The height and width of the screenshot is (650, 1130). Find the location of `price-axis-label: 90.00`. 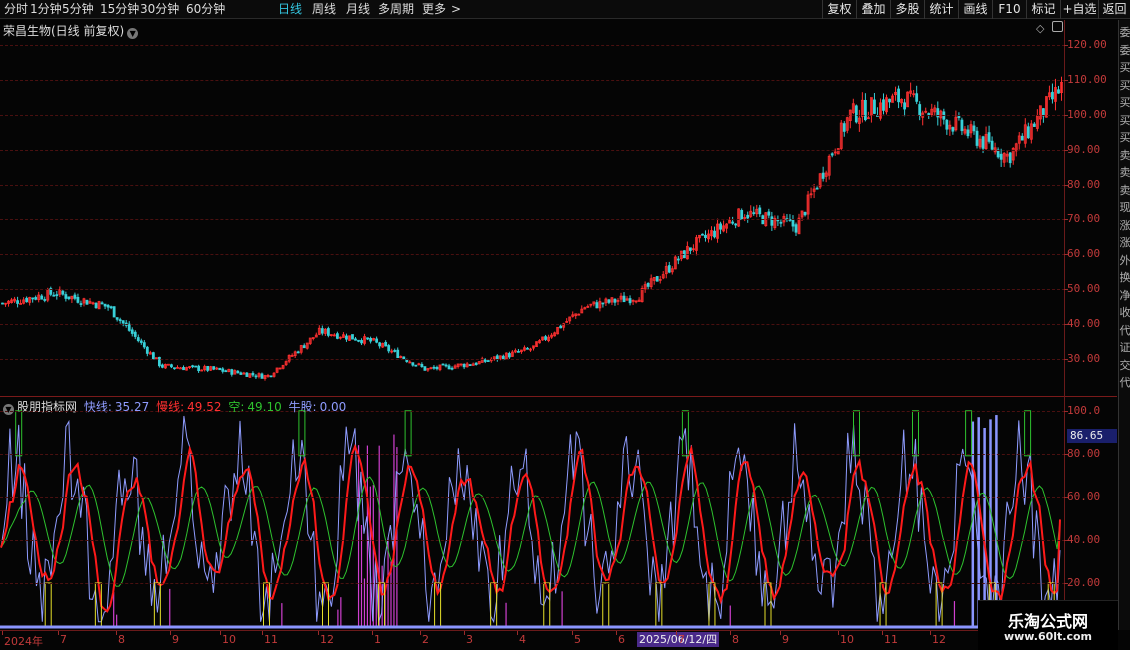

price-axis-label: 90.00 is located at coordinates (1084, 149).